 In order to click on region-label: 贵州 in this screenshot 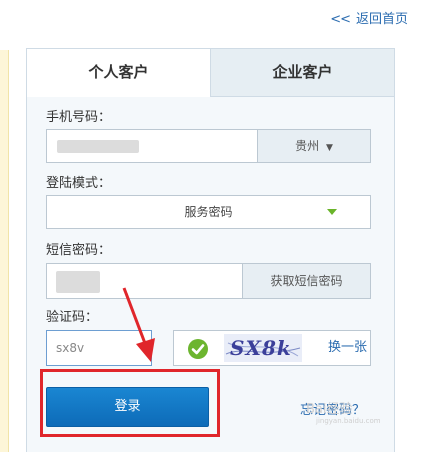, I will do `click(307, 146)`.